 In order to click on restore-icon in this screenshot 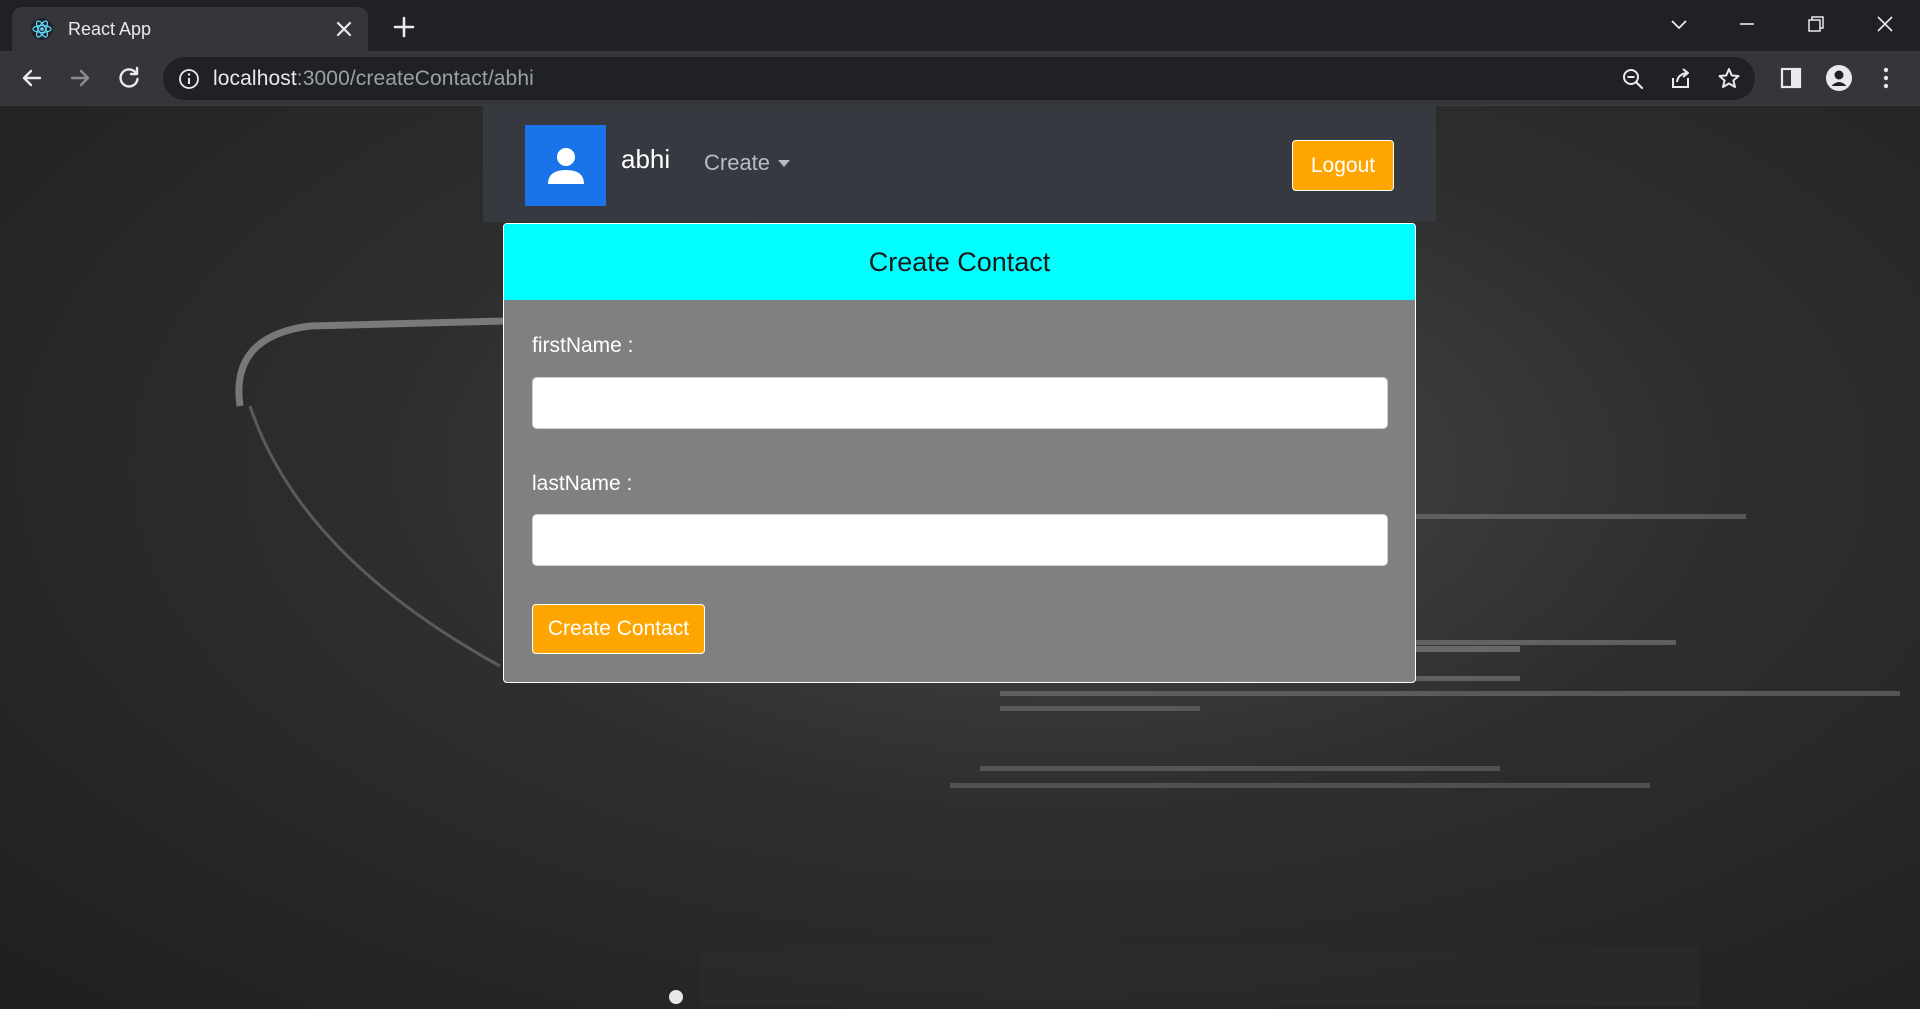, I will do `click(1816, 24)`.